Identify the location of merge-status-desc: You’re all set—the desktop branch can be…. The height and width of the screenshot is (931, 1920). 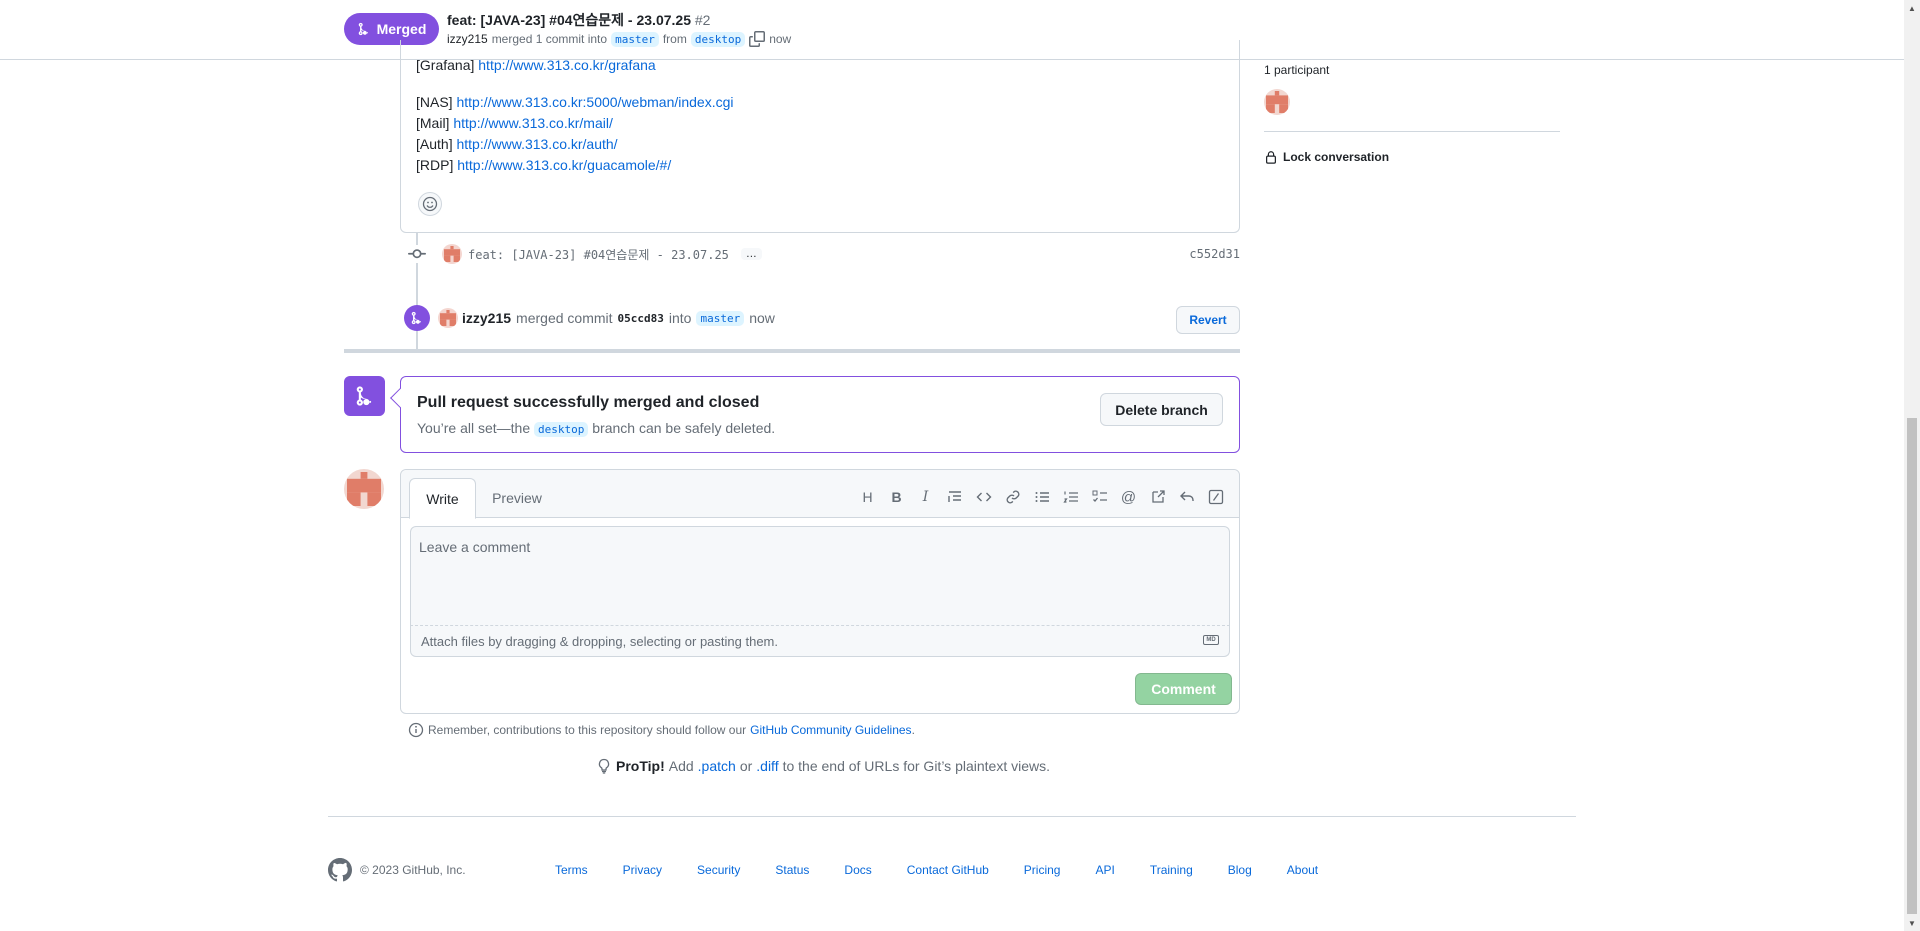
(596, 428).